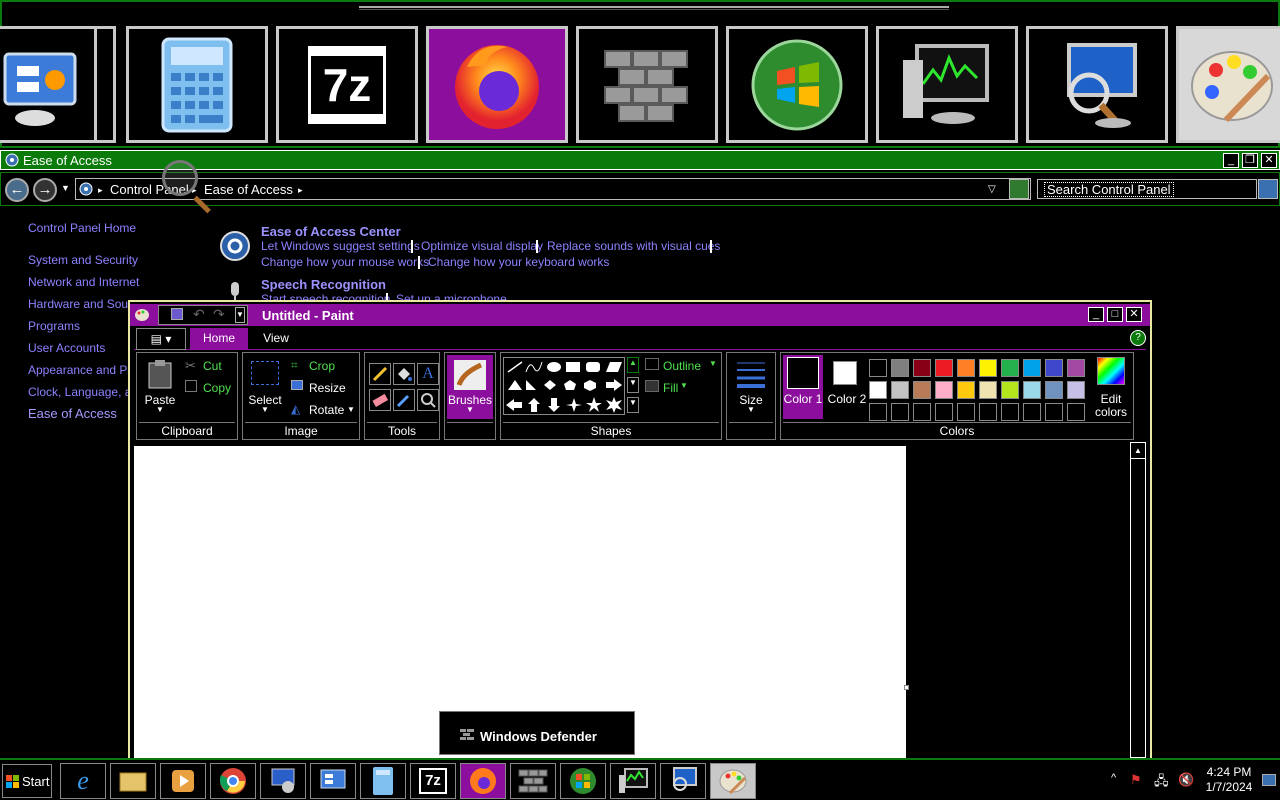  What do you see at coordinates (1269, 780) in the screenshot?
I see `show-desktop-button` at bounding box center [1269, 780].